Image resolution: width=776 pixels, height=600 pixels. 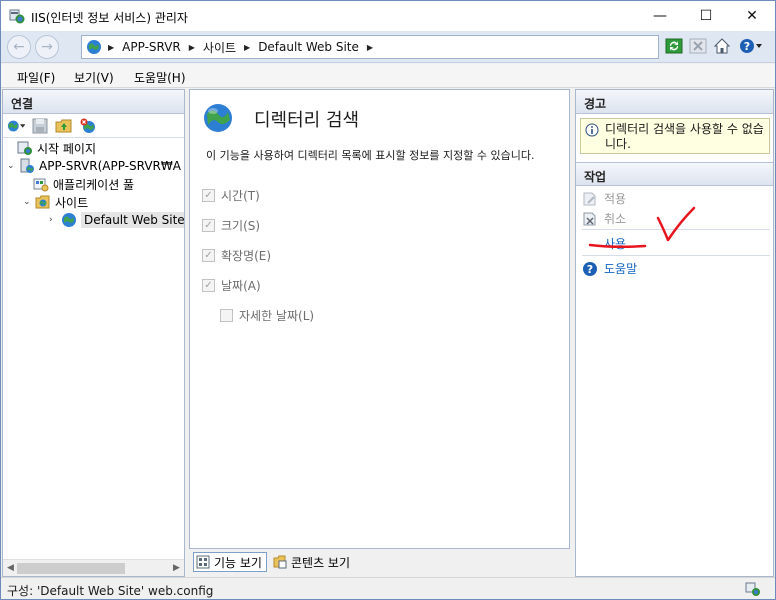 What do you see at coordinates (218, 118) in the screenshot?
I see `directory-browsing-globe-icon` at bounding box center [218, 118].